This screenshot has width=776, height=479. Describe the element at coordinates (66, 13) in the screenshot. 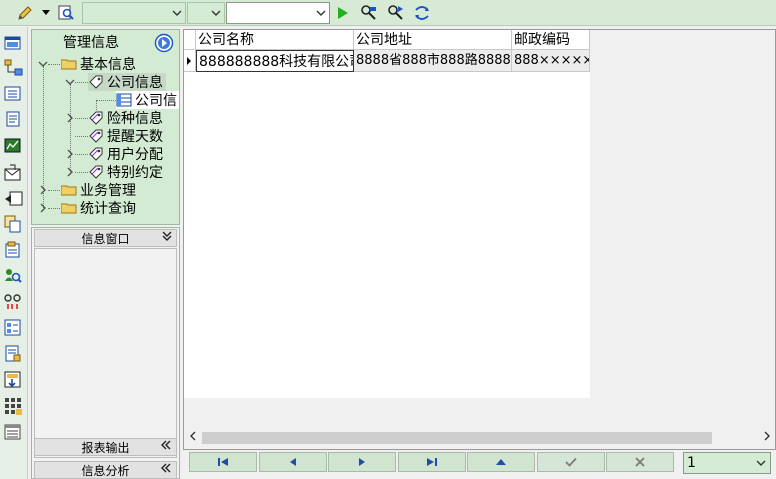

I see `search-doc-icon` at that location.